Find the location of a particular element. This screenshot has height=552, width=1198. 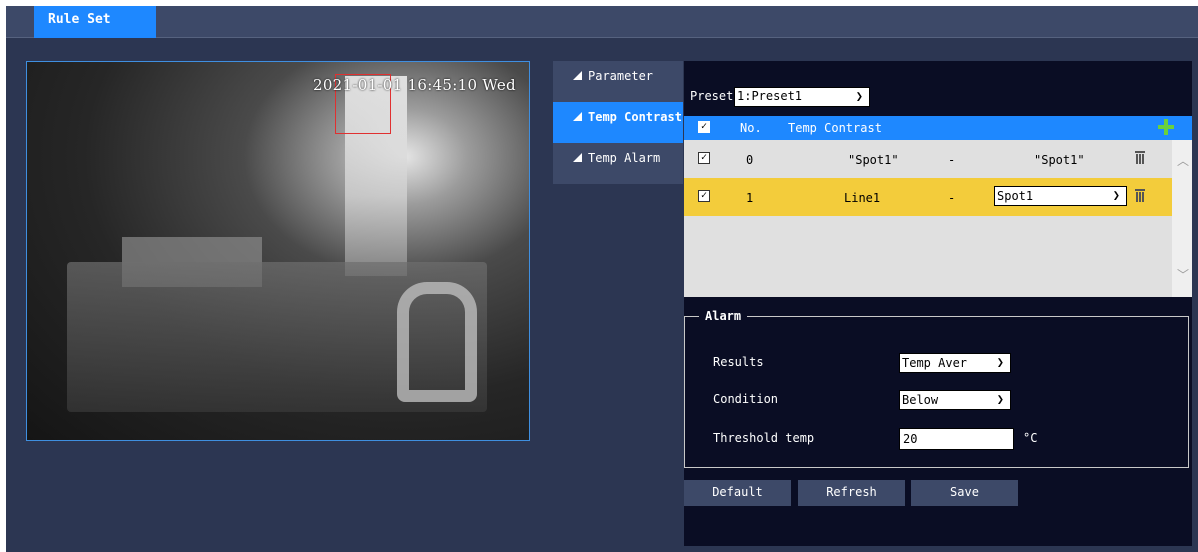

side-menu: Parameter Temp Contrast Temp Alarm is located at coordinates (618, 122).